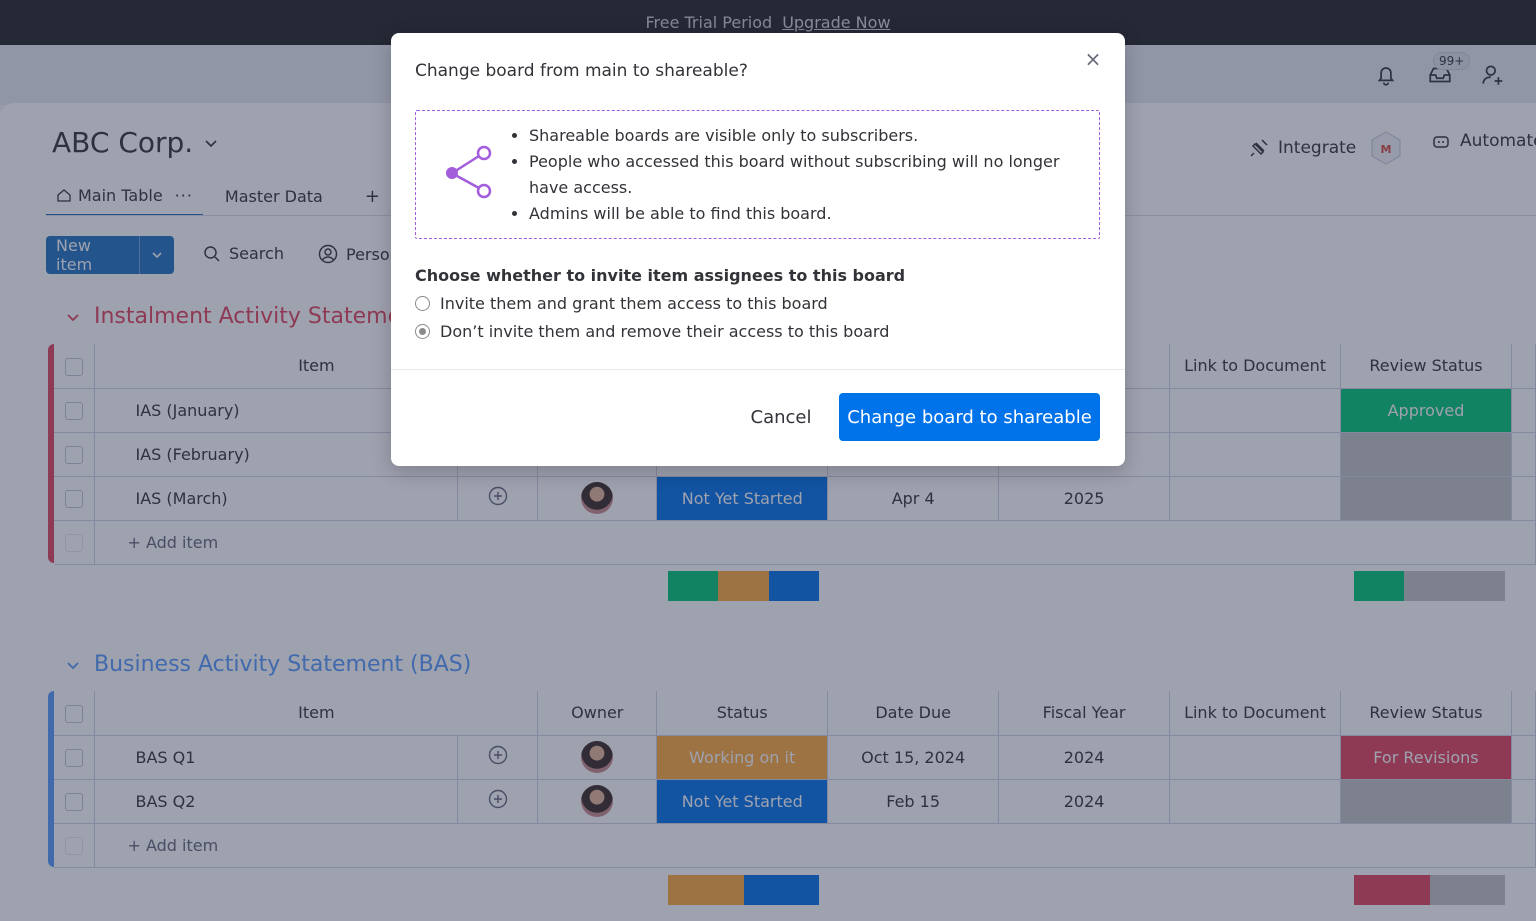 The height and width of the screenshot is (921, 1536). What do you see at coordinates (758, 369) in the screenshot?
I see `dialog-divider` at bounding box center [758, 369].